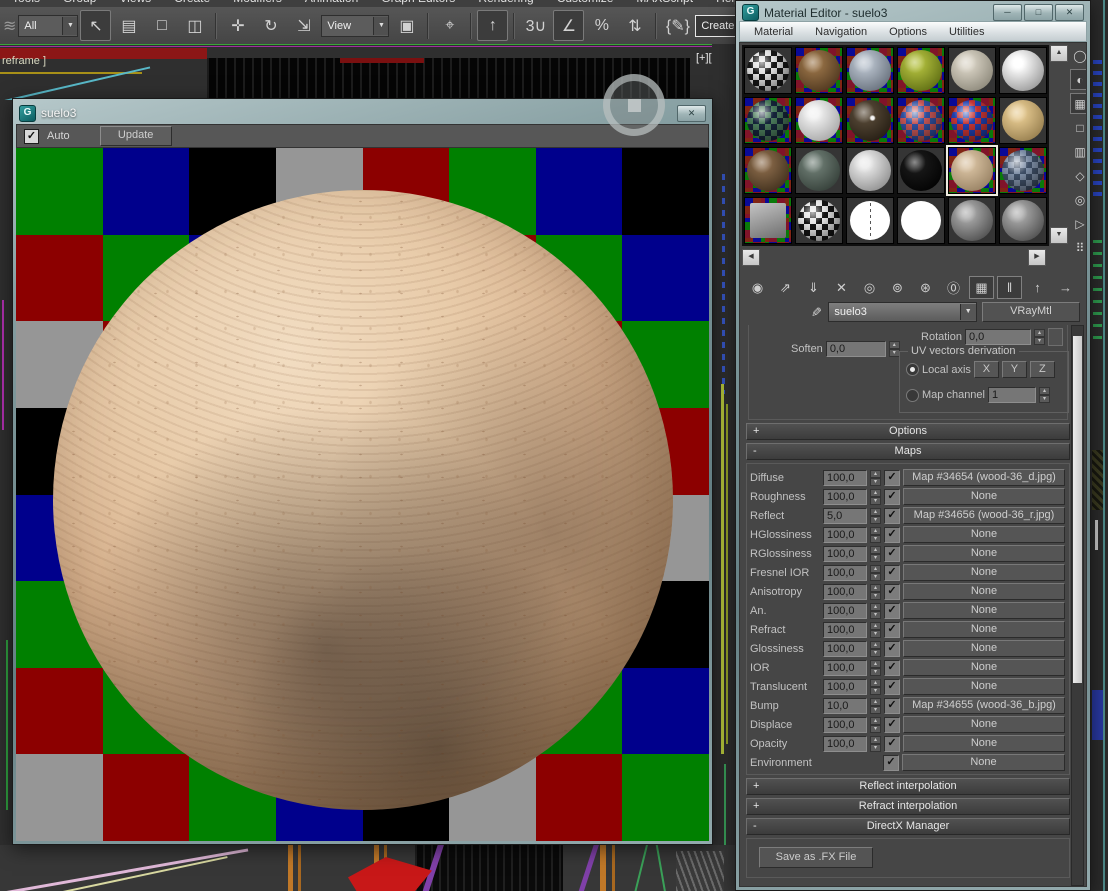 The width and height of the screenshot is (1108, 891). Describe the element at coordinates (355, 25) in the screenshot. I see `reference-coordinate-dropdown: View ▼` at that location.